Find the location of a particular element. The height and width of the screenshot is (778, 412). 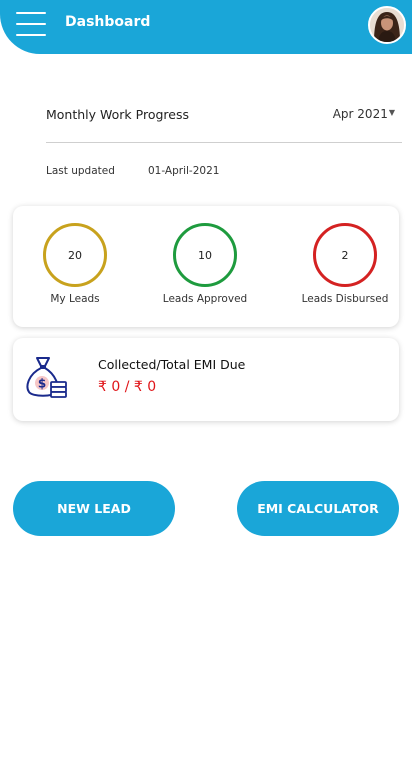

emi-due-amount: ₹ 0 / ₹ 0 is located at coordinates (127, 387).